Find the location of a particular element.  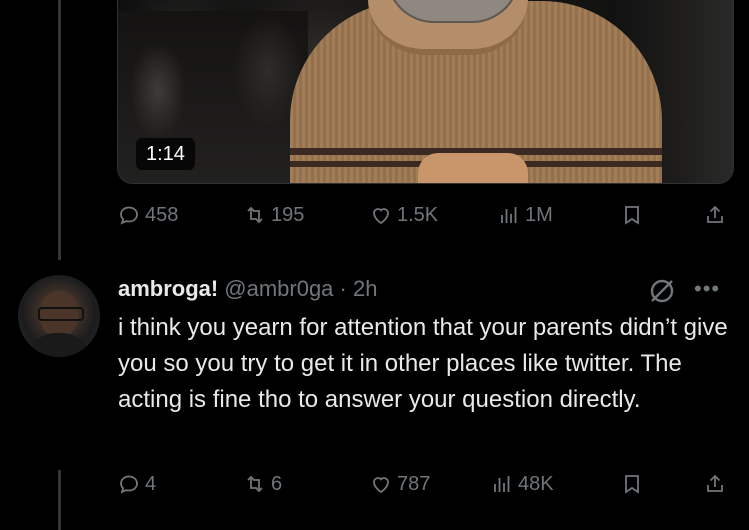

views-count: 48K is located at coordinates (536, 483).